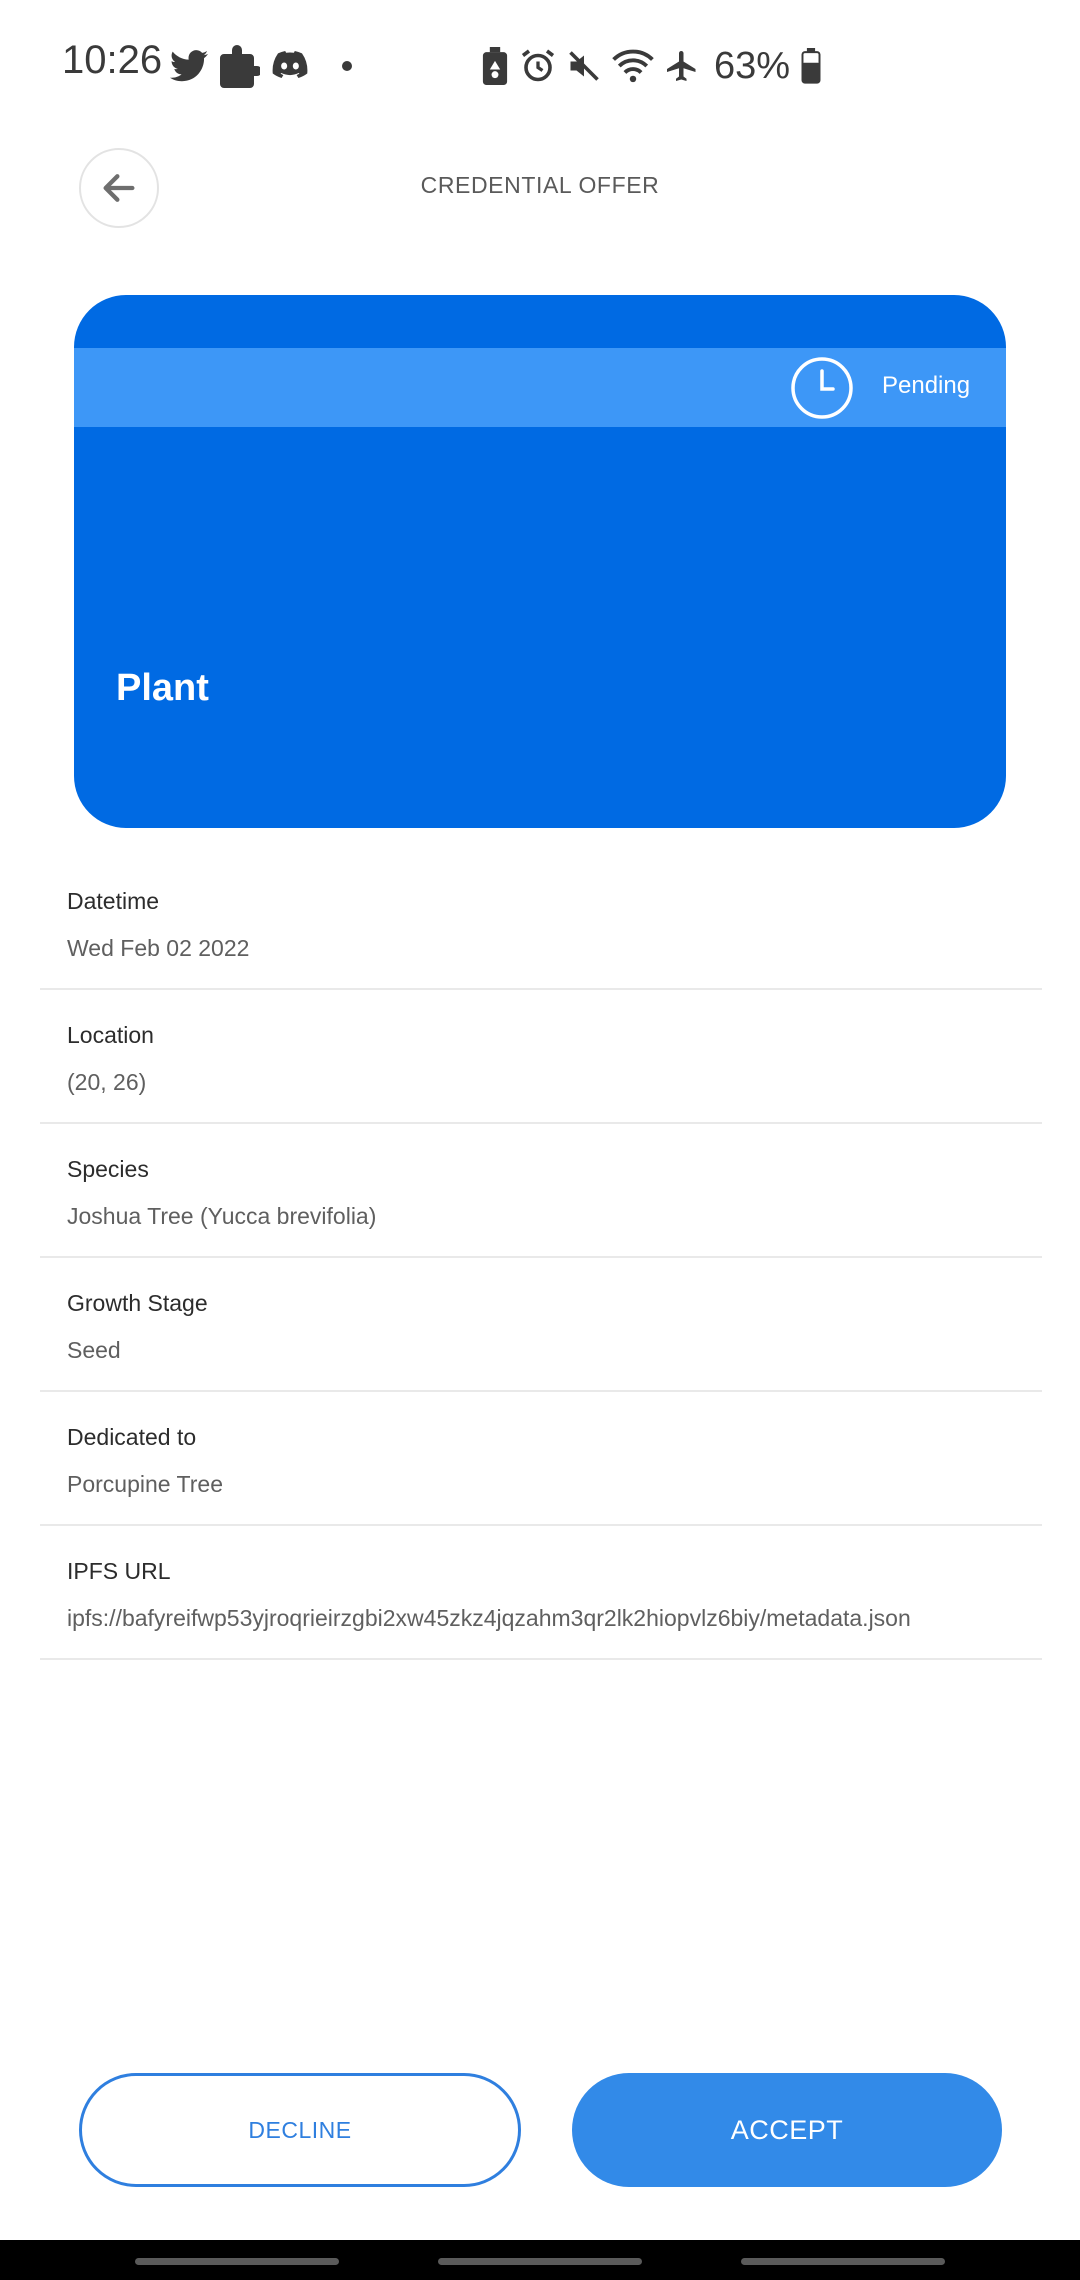 Image resolution: width=1080 pixels, height=2280 pixels. What do you see at coordinates (541, 1325) in the screenshot?
I see `field-growth-stage: Growth Stage Seed` at bounding box center [541, 1325].